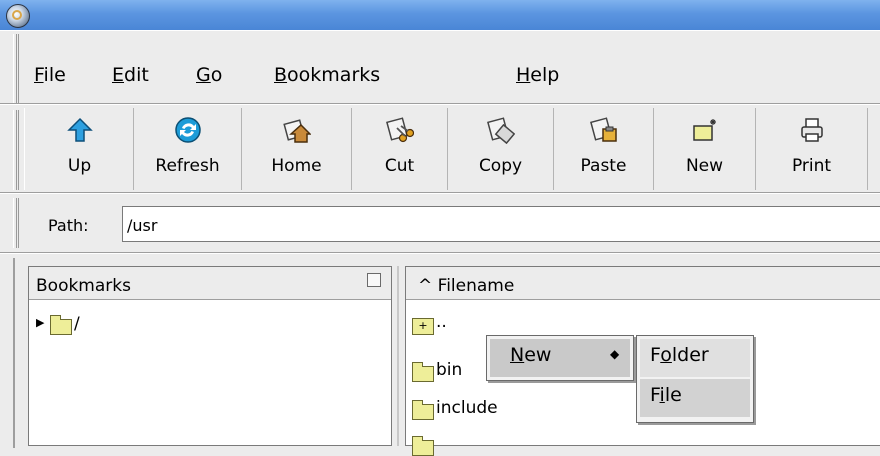 This screenshot has width=880, height=456. I want to click on toolbar-copy-button: Copy, so click(501, 149).